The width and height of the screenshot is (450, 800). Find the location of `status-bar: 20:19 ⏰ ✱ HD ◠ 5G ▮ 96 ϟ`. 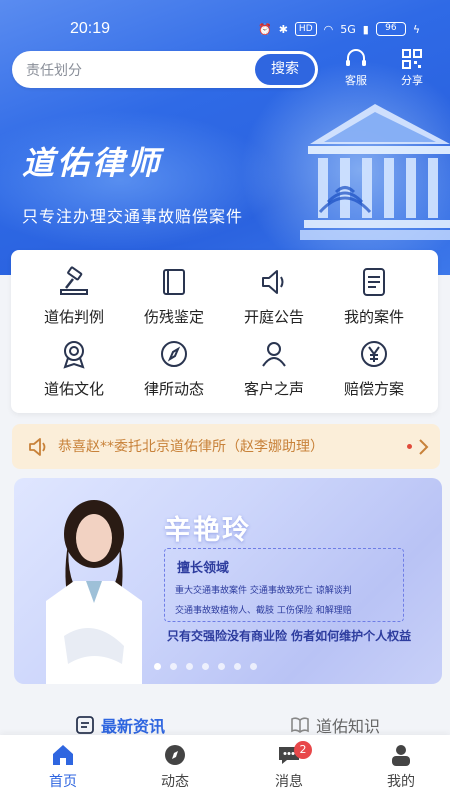

status-bar: 20:19 ⏰ ✱ HD ◠ 5G ▮ 96 ϟ is located at coordinates (225, 30).